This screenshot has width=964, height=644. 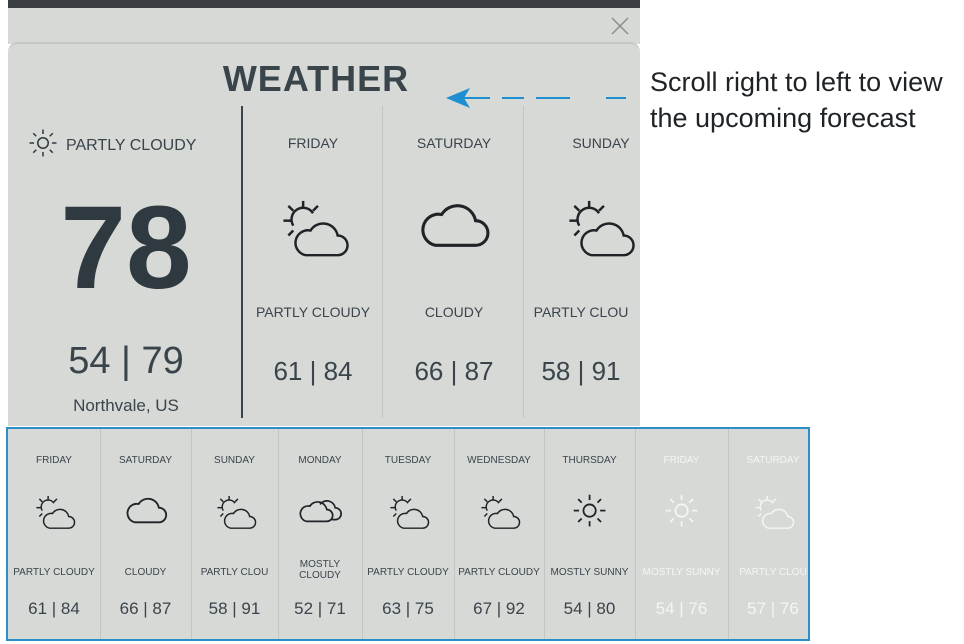 What do you see at coordinates (601, 143) in the screenshot?
I see `forecast-day-name: SUNDAY` at bounding box center [601, 143].